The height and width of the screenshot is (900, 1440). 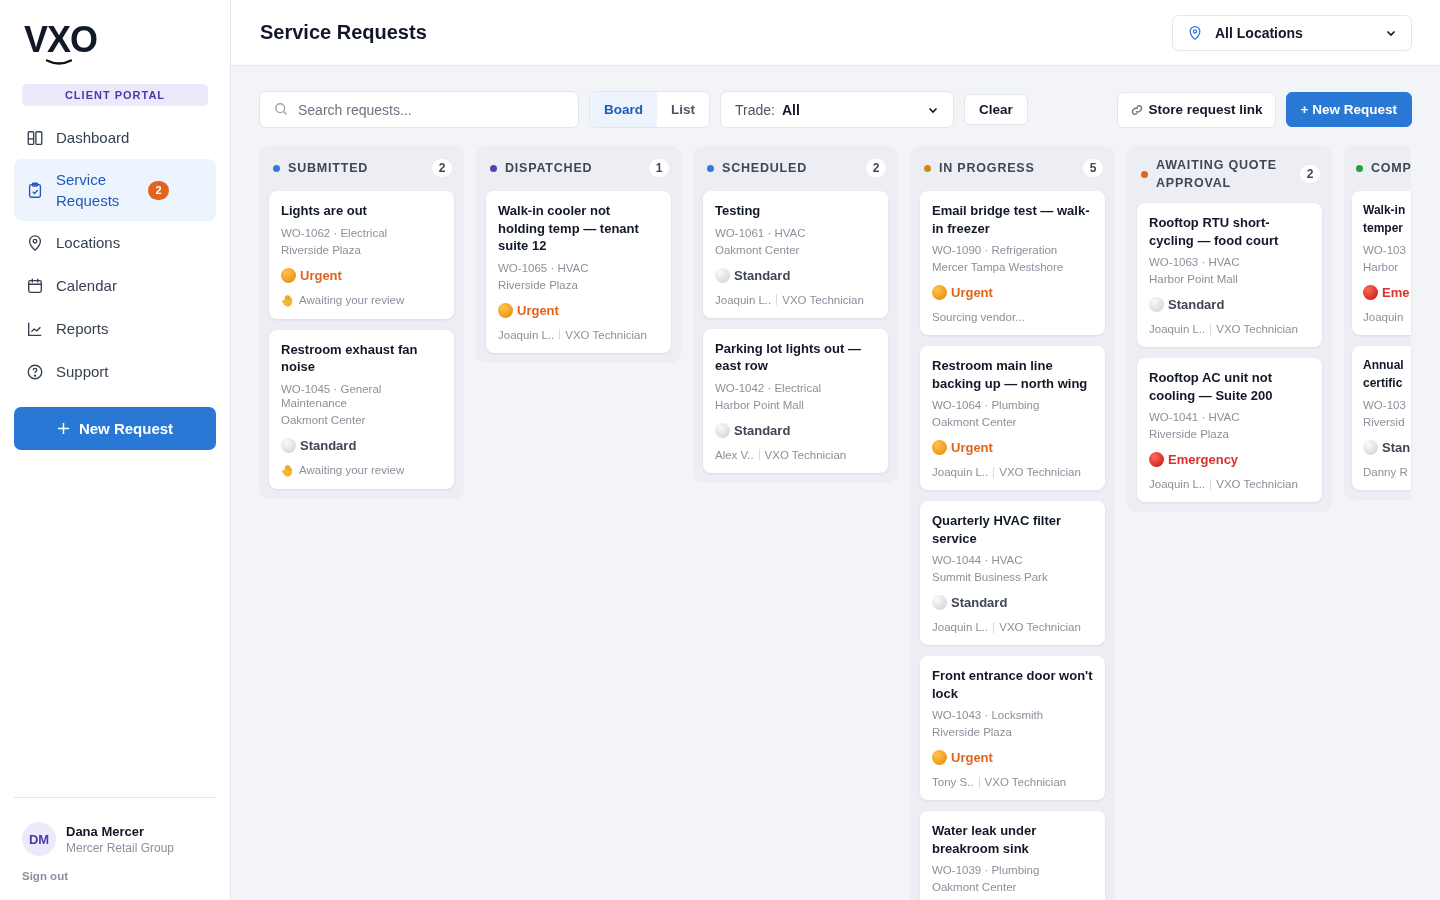 I want to click on card-location: Mercer Tampa Westshore, so click(x=998, y=267).